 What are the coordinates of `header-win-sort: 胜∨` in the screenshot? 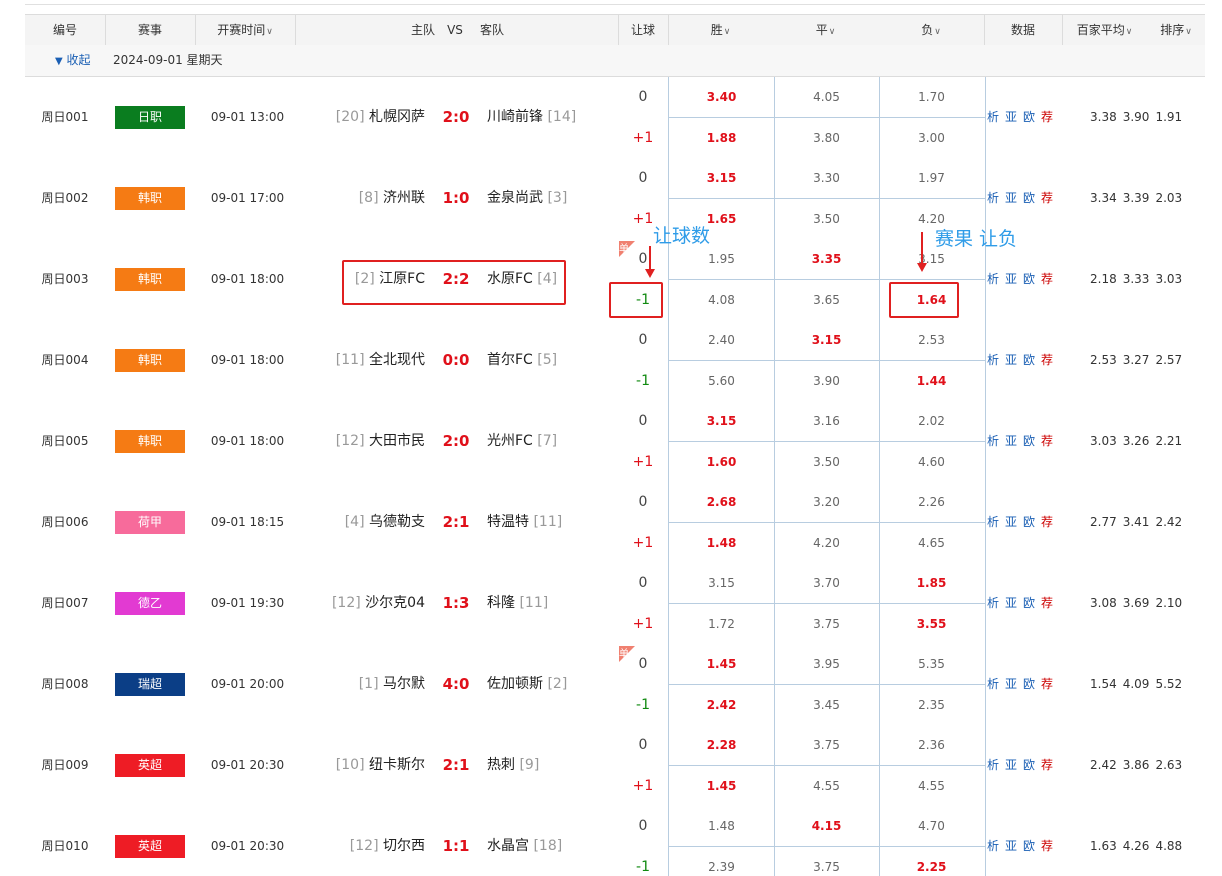 It's located at (720, 30).